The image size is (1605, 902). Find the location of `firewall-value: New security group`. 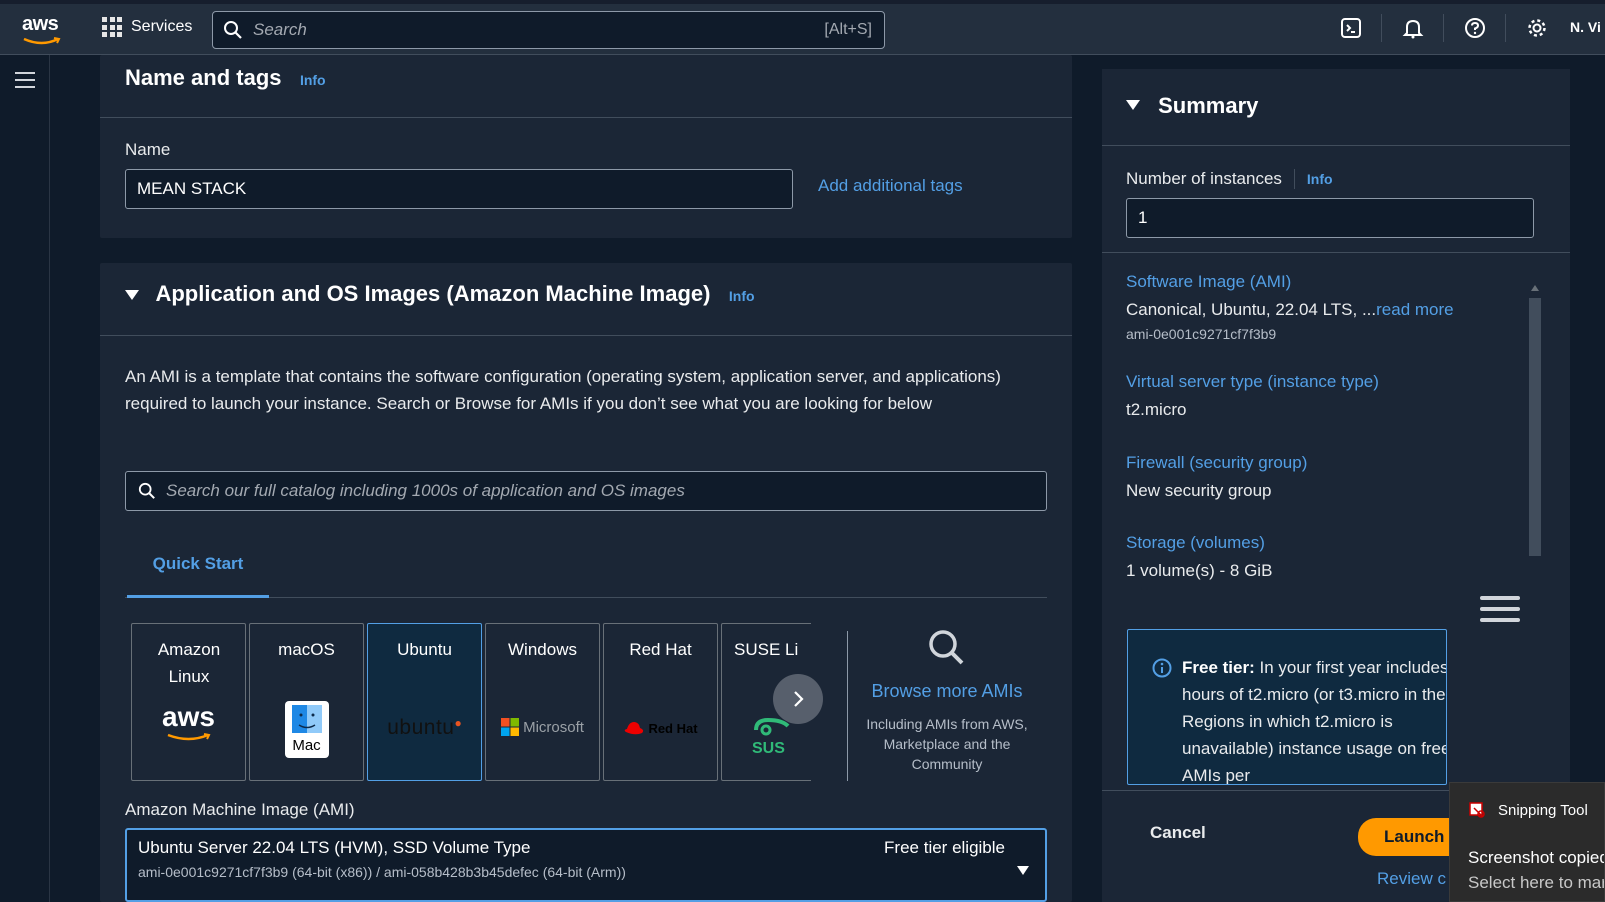

firewall-value: New security group is located at coordinates (1199, 490).